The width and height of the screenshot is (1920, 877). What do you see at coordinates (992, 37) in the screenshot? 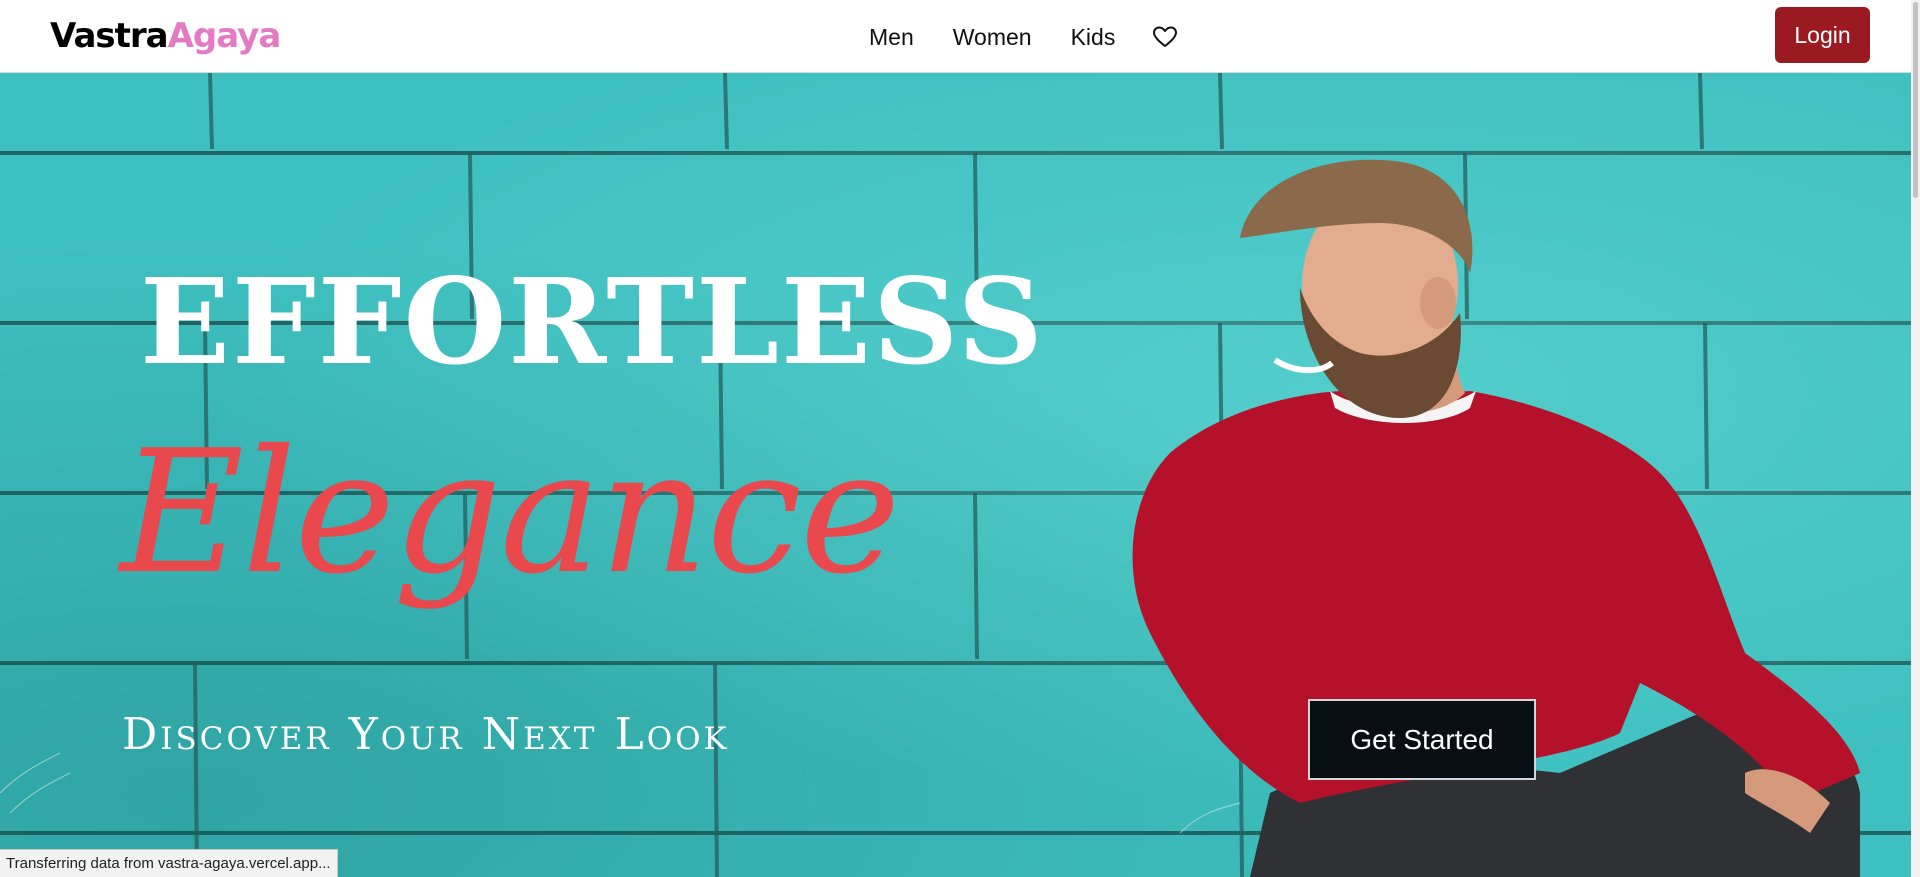
I see `nav-link-women: Women` at bounding box center [992, 37].